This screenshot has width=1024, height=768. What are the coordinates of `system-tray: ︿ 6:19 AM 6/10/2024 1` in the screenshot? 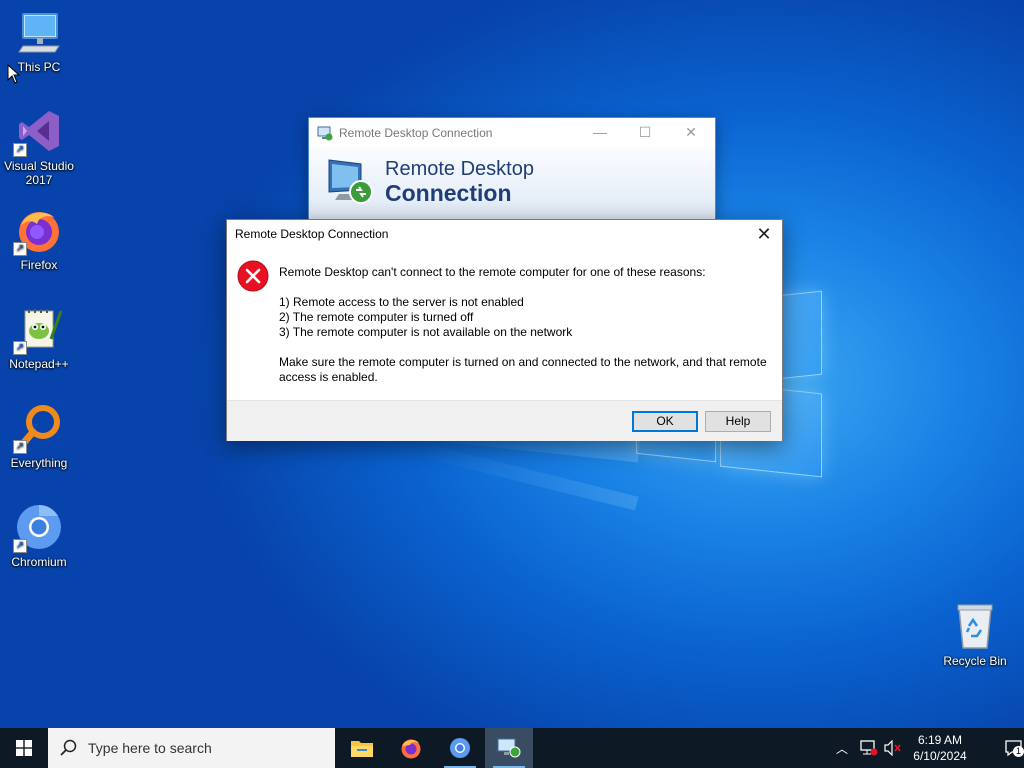 It's located at (924, 748).